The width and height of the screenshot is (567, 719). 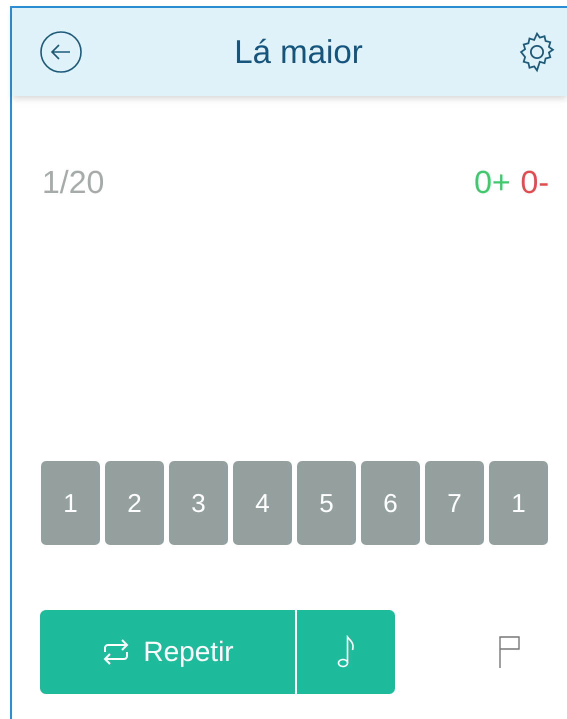 What do you see at coordinates (134, 503) in the screenshot?
I see `scale-degree-key: 2` at bounding box center [134, 503].